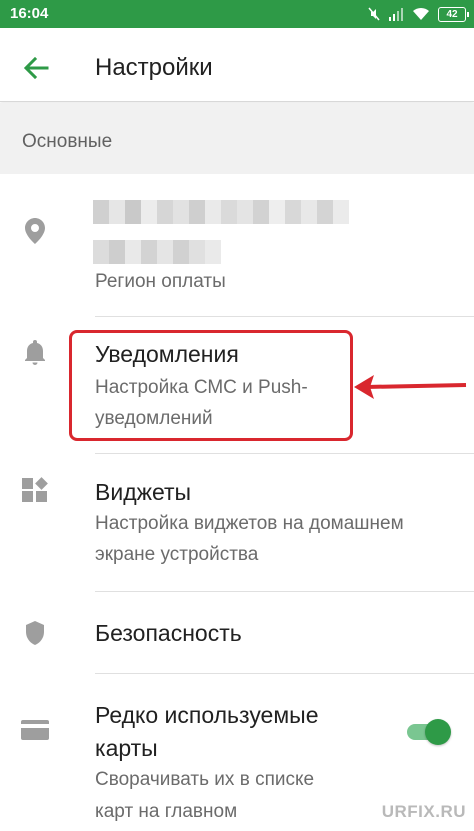  Describe the element at coordinates (35, 353) in the screenshot. I see `bell-icon` at that location.